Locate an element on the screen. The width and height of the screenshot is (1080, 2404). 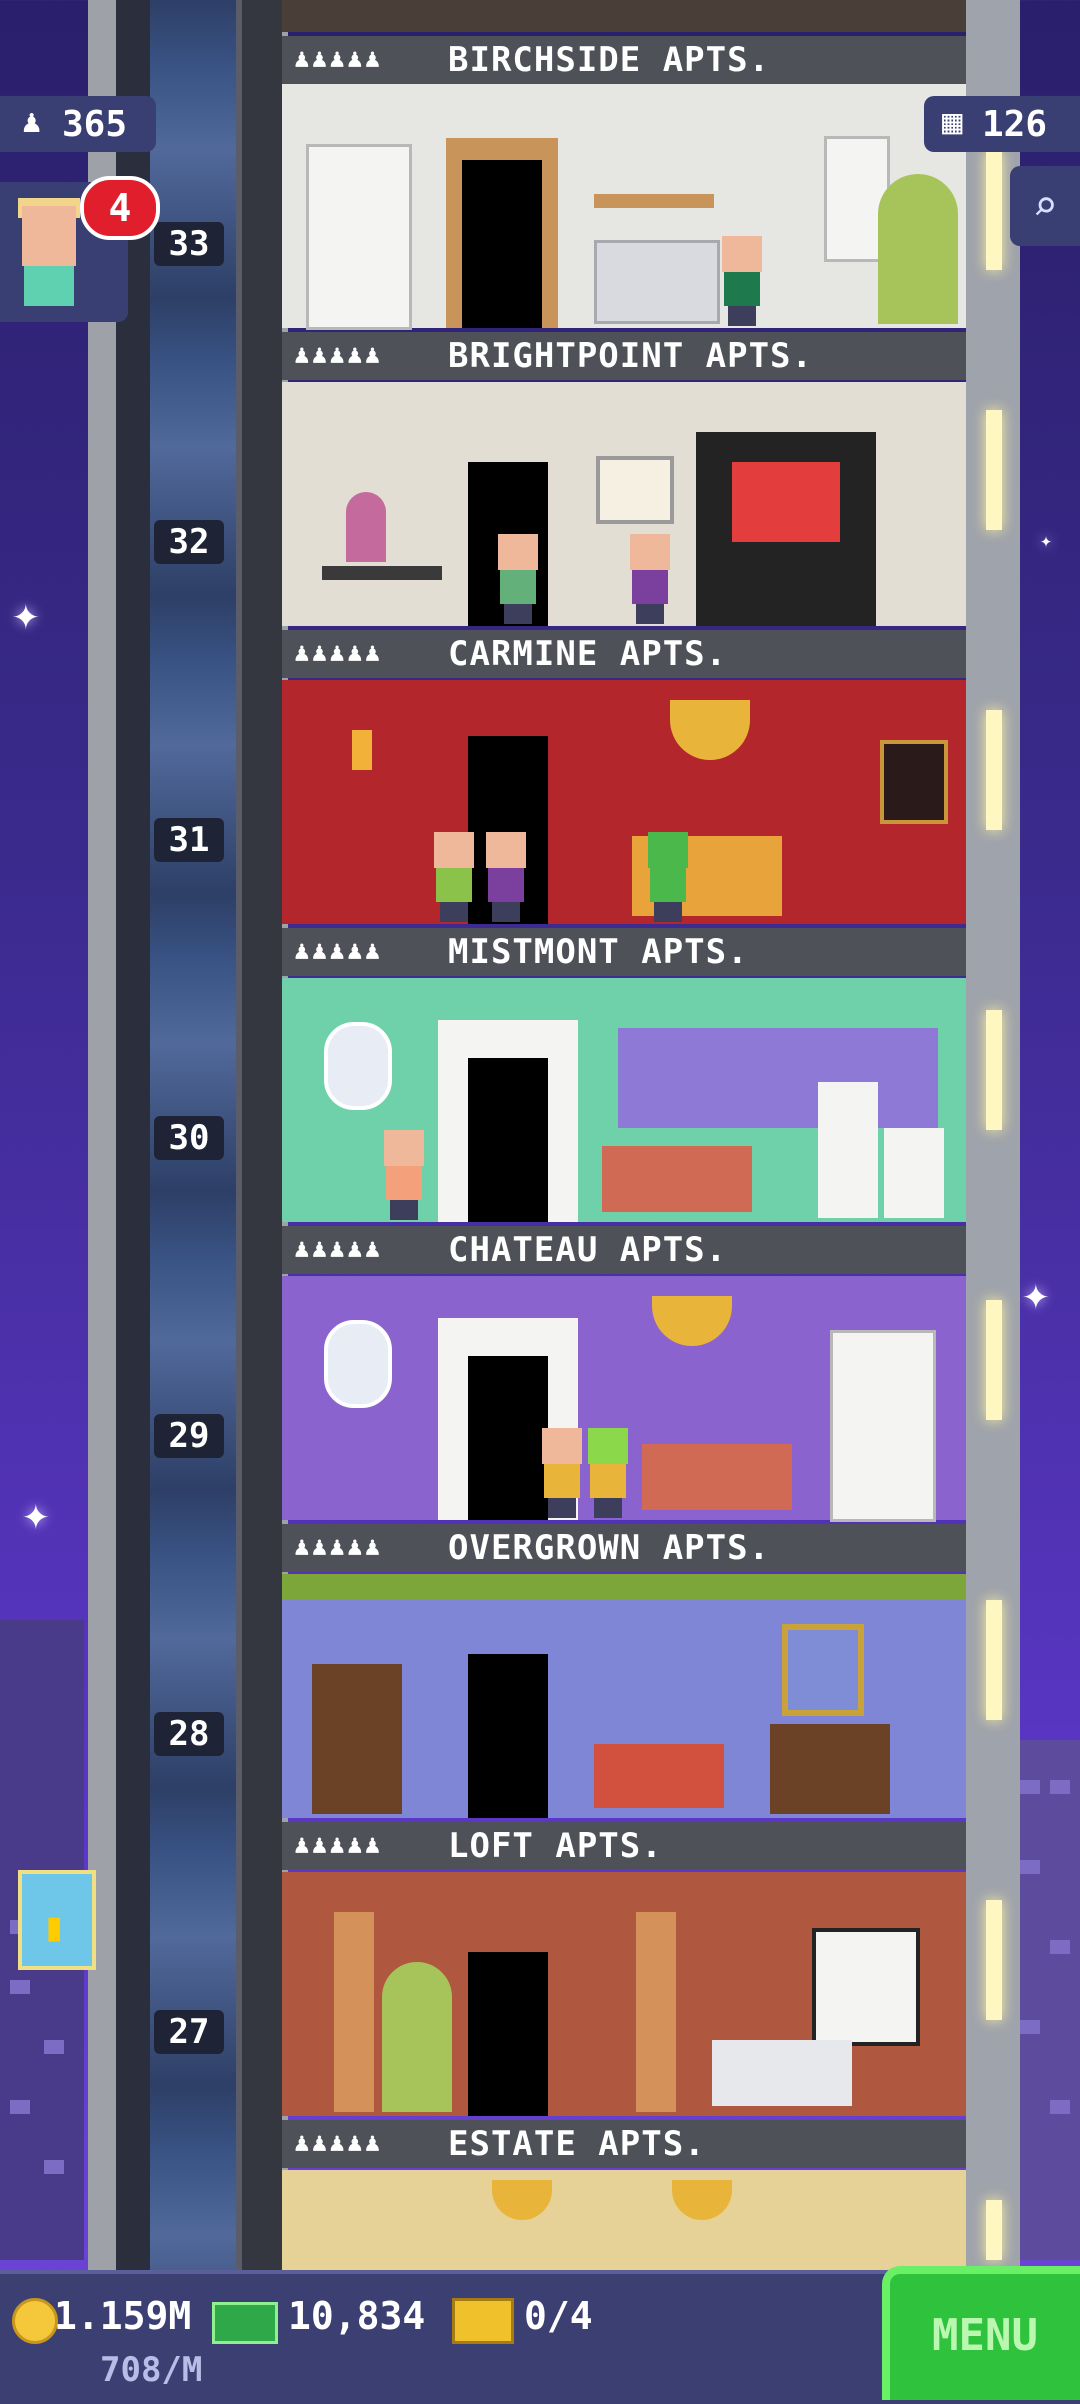
floor-name: OVERGROWN APTS. is located at coordinates (609, 1548).